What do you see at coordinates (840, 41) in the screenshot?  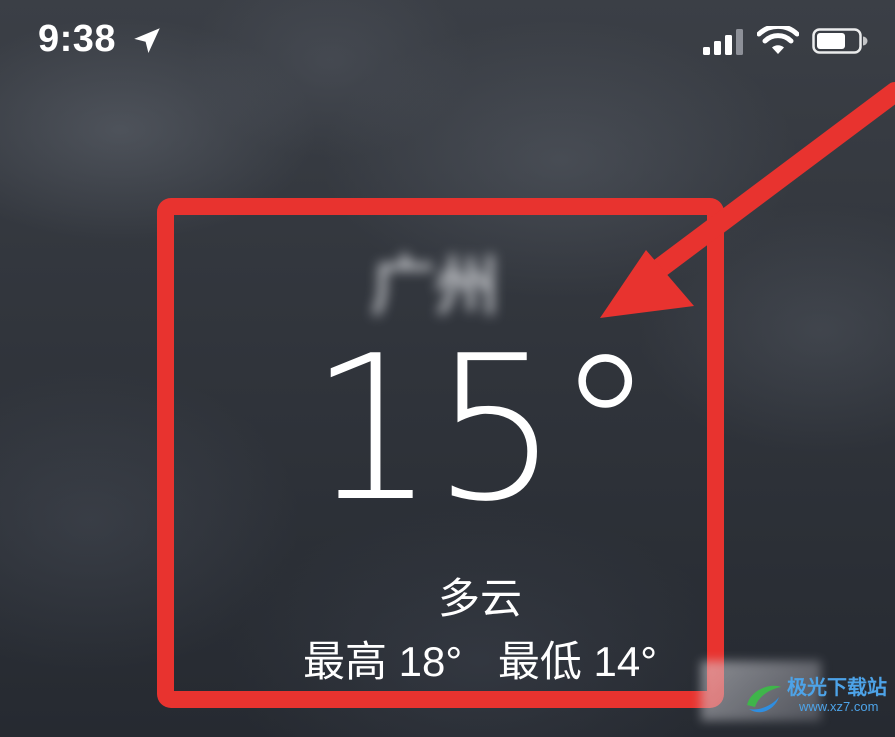 I see `battery-icon` at bounding box center [840, 41].